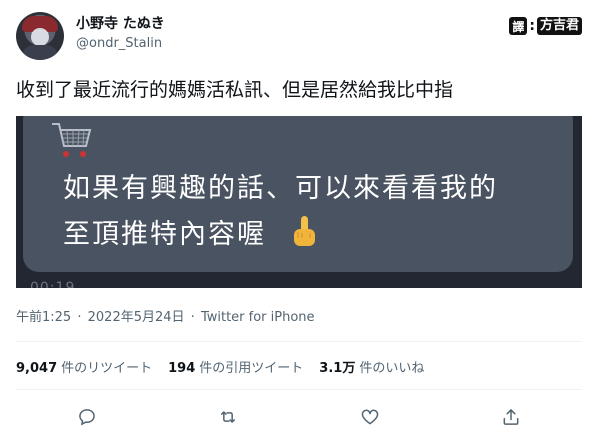 The height and width of the screenshot is (446, 598). Describe the element at coordinates (107, 368) in the screenshot. I see `stat-label: 件のリツイート` at that location.